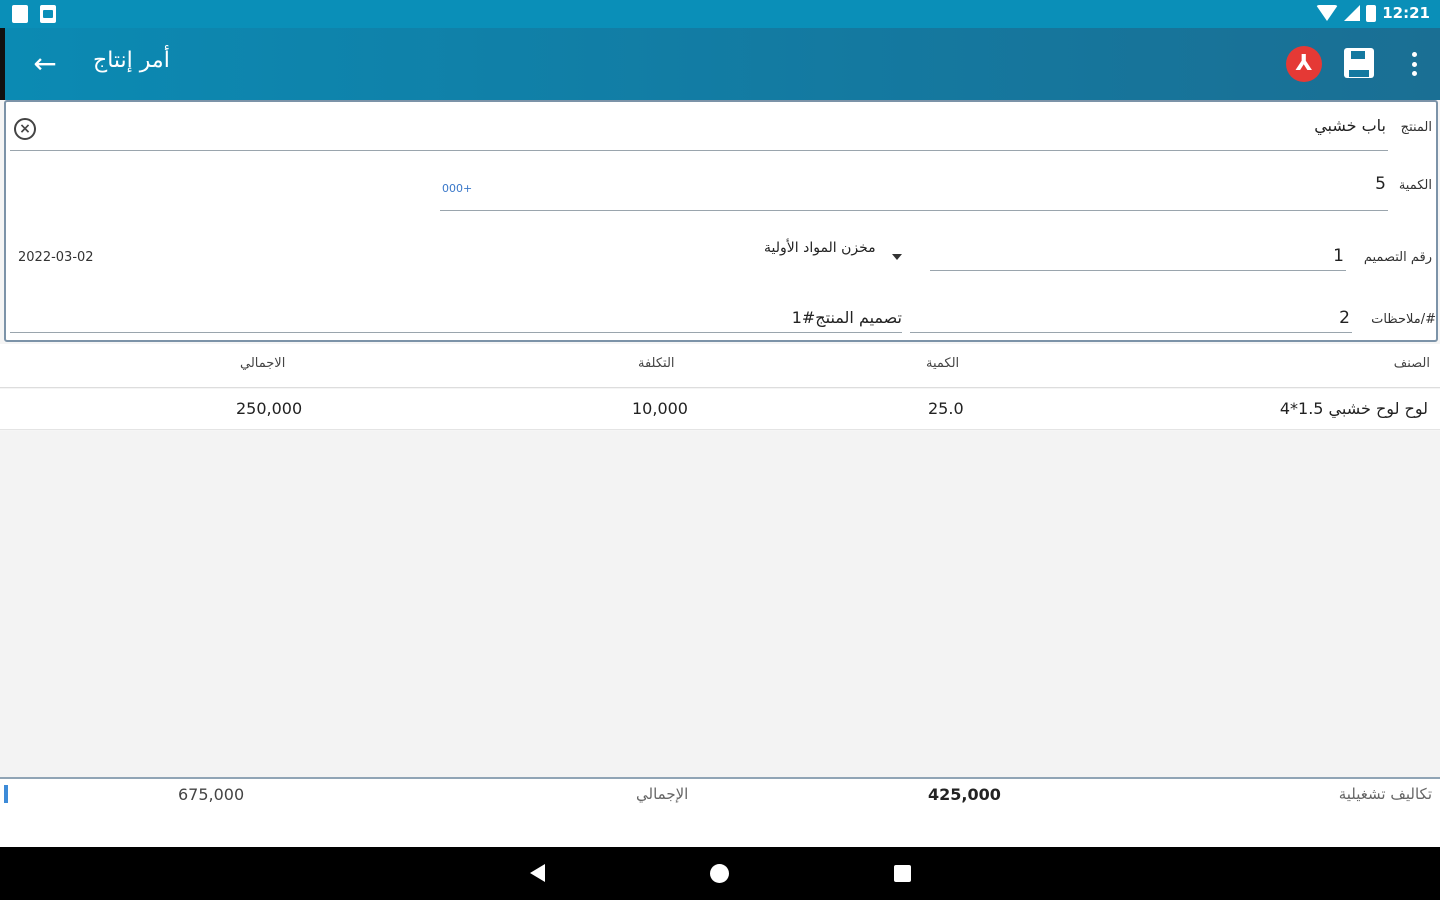  I want to click on row-total: 250,000, so click(269, 408).